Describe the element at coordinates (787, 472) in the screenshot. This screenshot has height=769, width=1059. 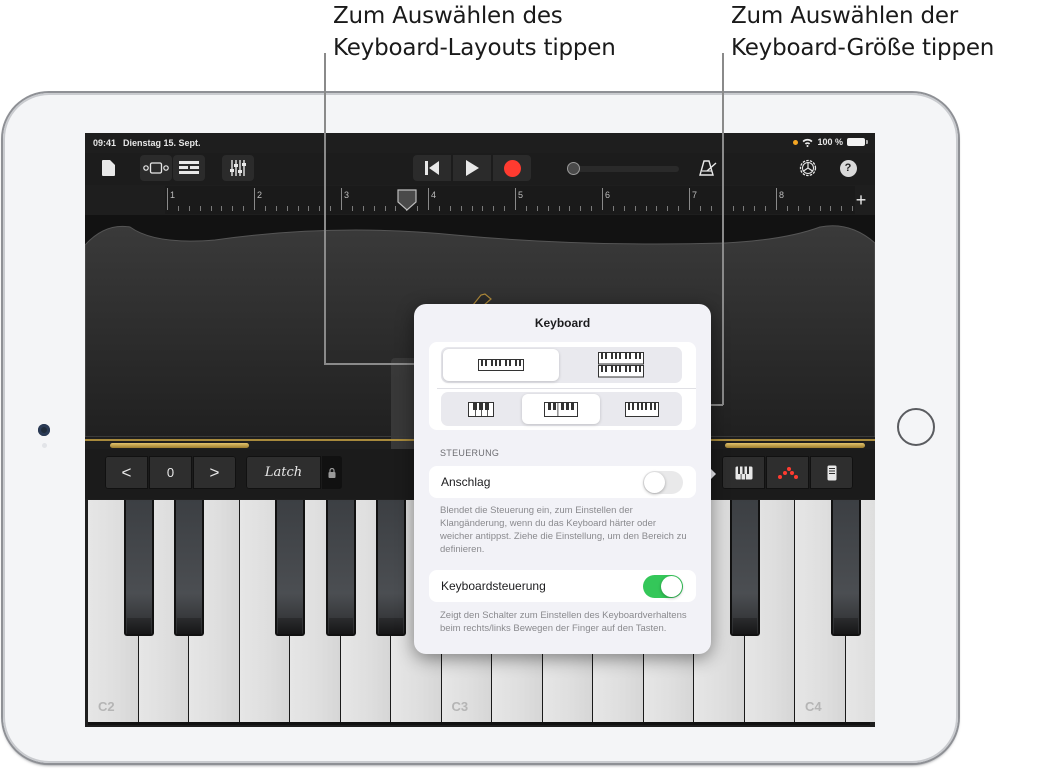
I see `arpeggiator-button` at that location.